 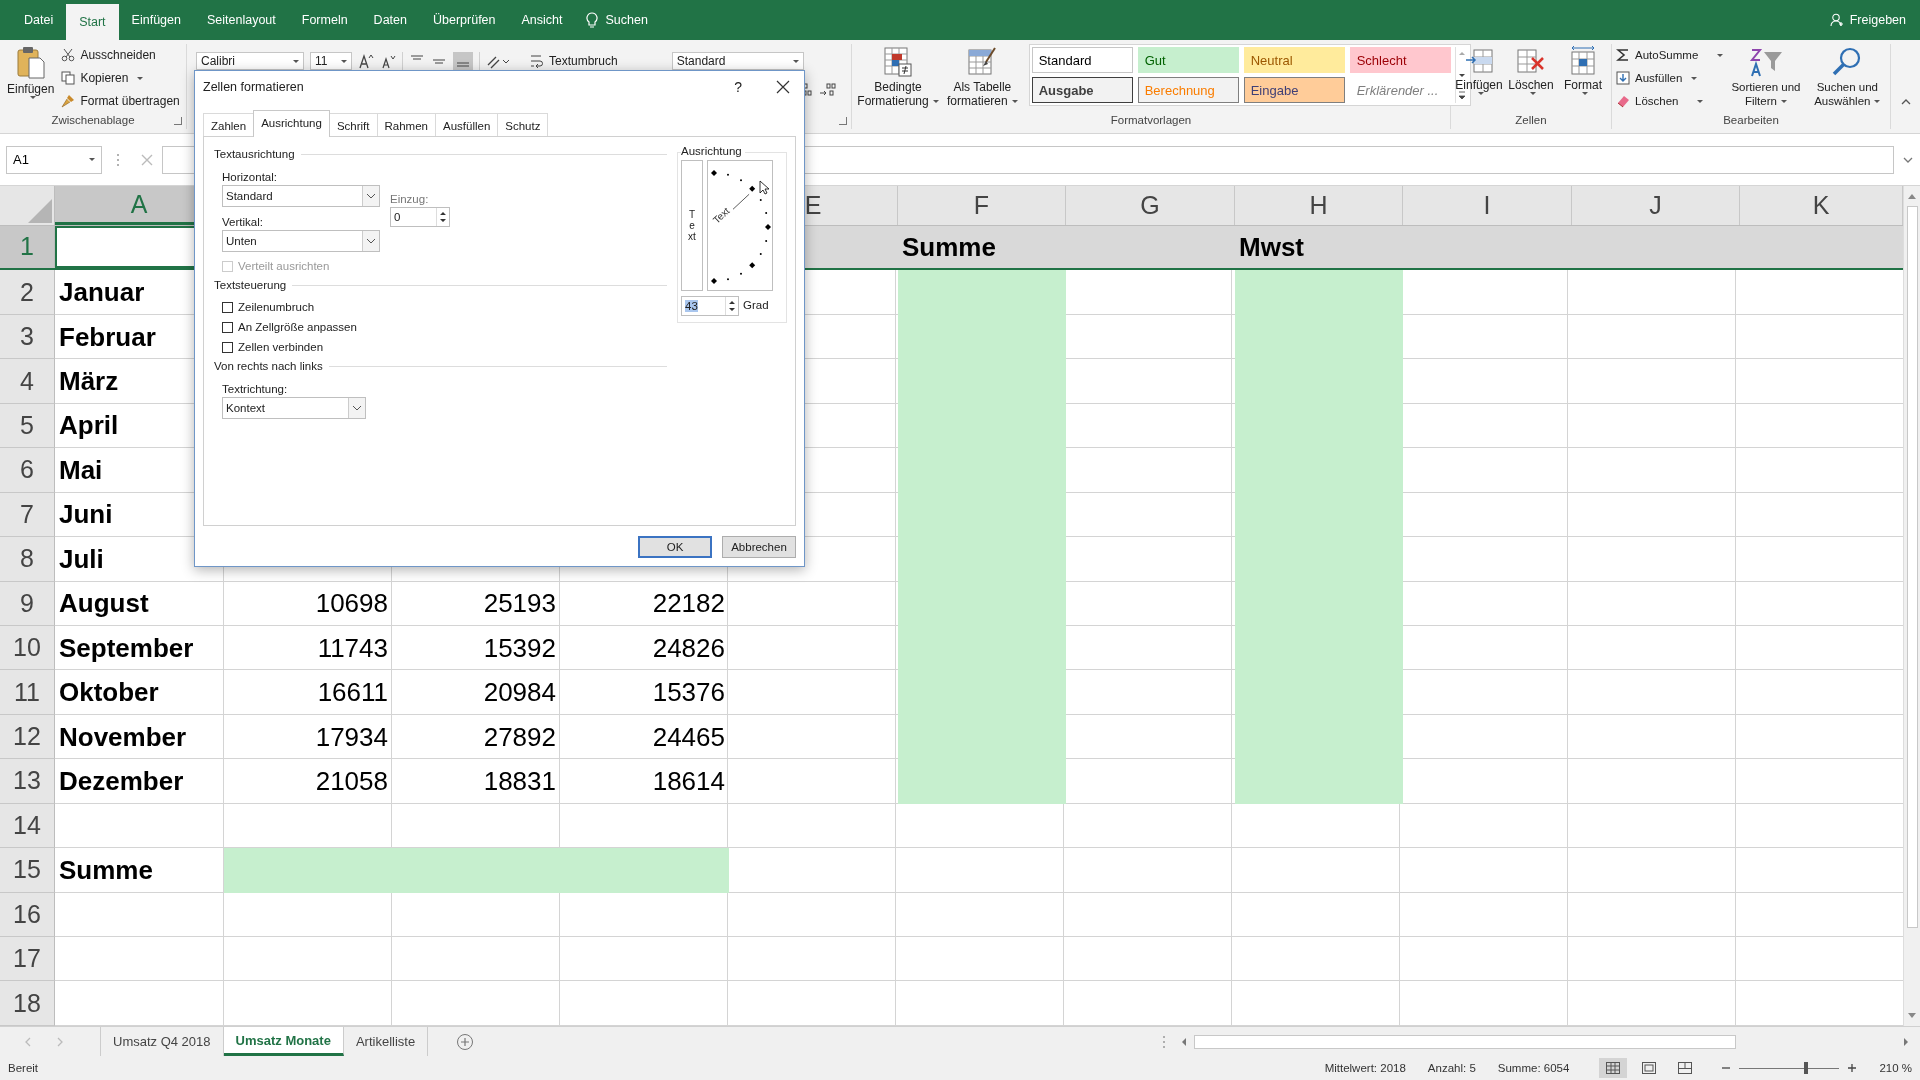 What do you see at coordinates (39, 20) in the screenshot?
I see `ribbon-tab: Datei` at bounding box center [39, 20].